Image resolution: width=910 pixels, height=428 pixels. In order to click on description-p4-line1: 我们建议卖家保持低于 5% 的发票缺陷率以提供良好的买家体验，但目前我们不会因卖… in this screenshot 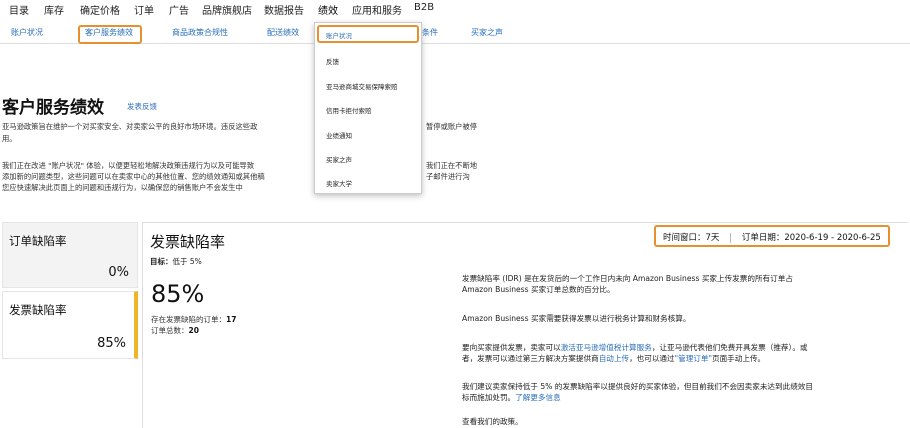, I will do `click(637, 386)`.